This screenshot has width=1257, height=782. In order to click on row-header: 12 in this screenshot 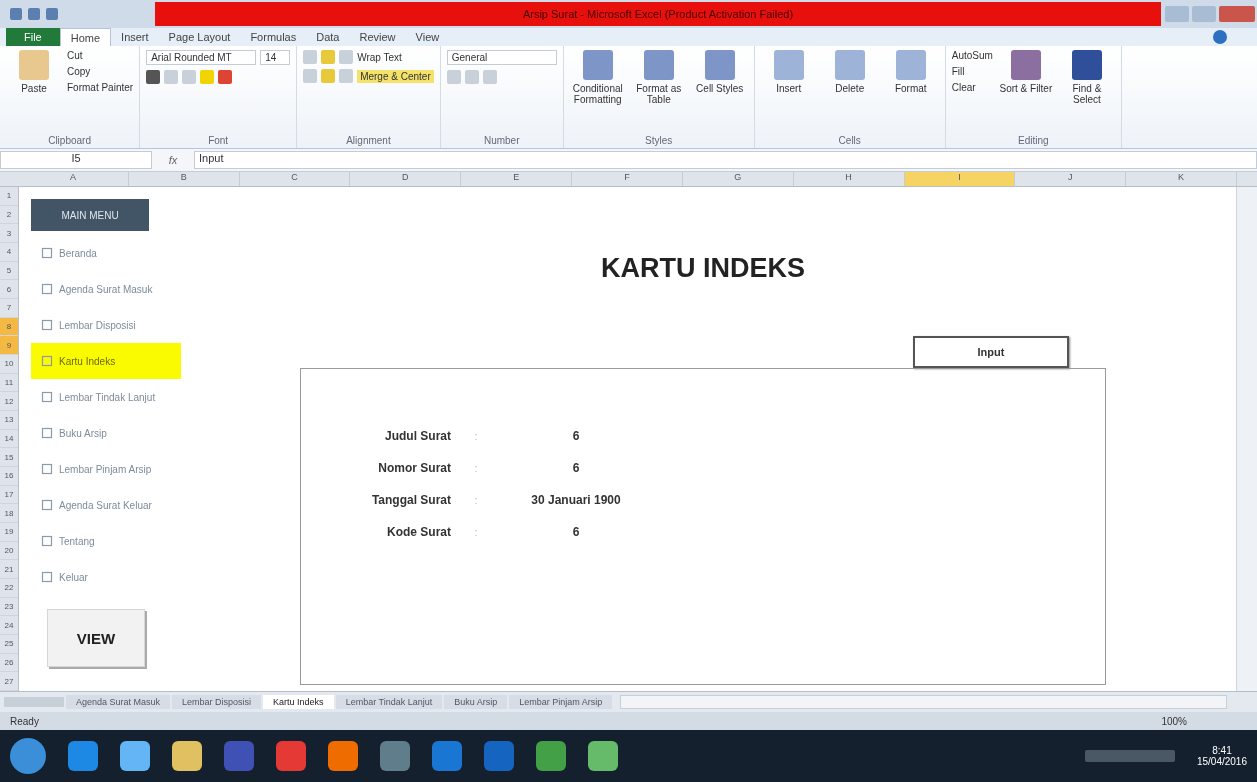, I will do `click(9, 402)`.